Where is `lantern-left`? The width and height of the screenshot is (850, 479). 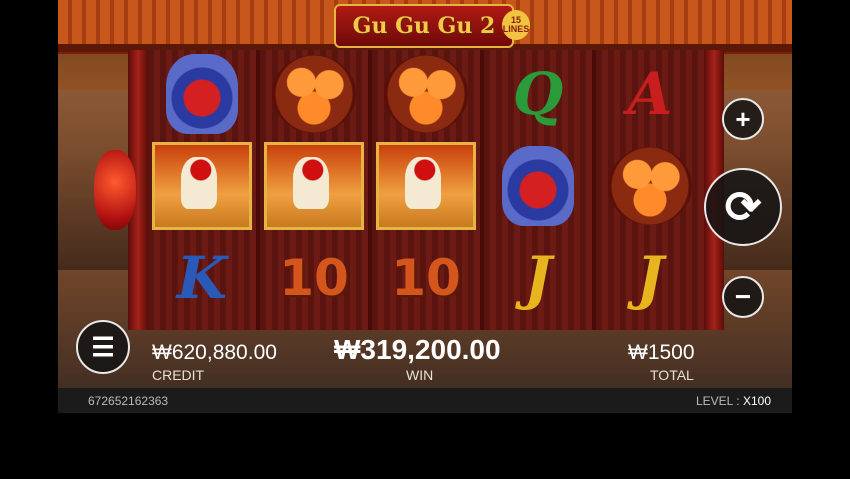 lantern-left is located at coordinates (115, 190).